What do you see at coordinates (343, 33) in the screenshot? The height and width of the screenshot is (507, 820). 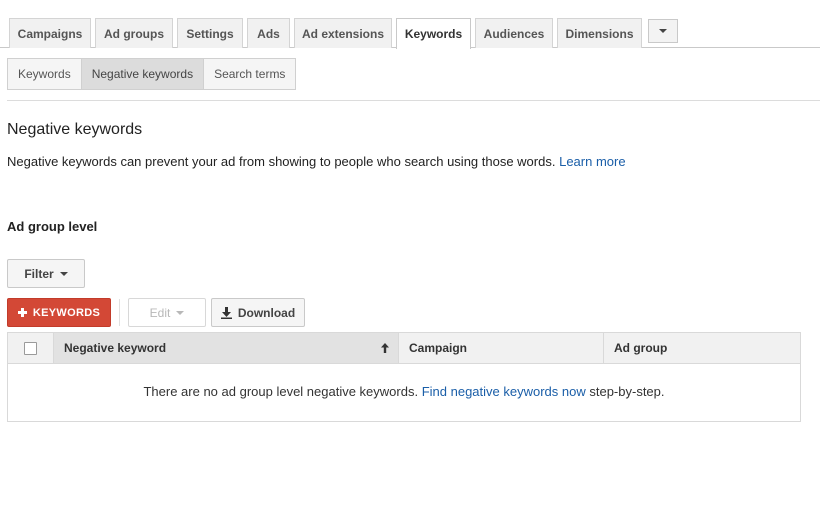 I see `tab-ad-extensions: Ad extensions` at bounding box center [343, 33].